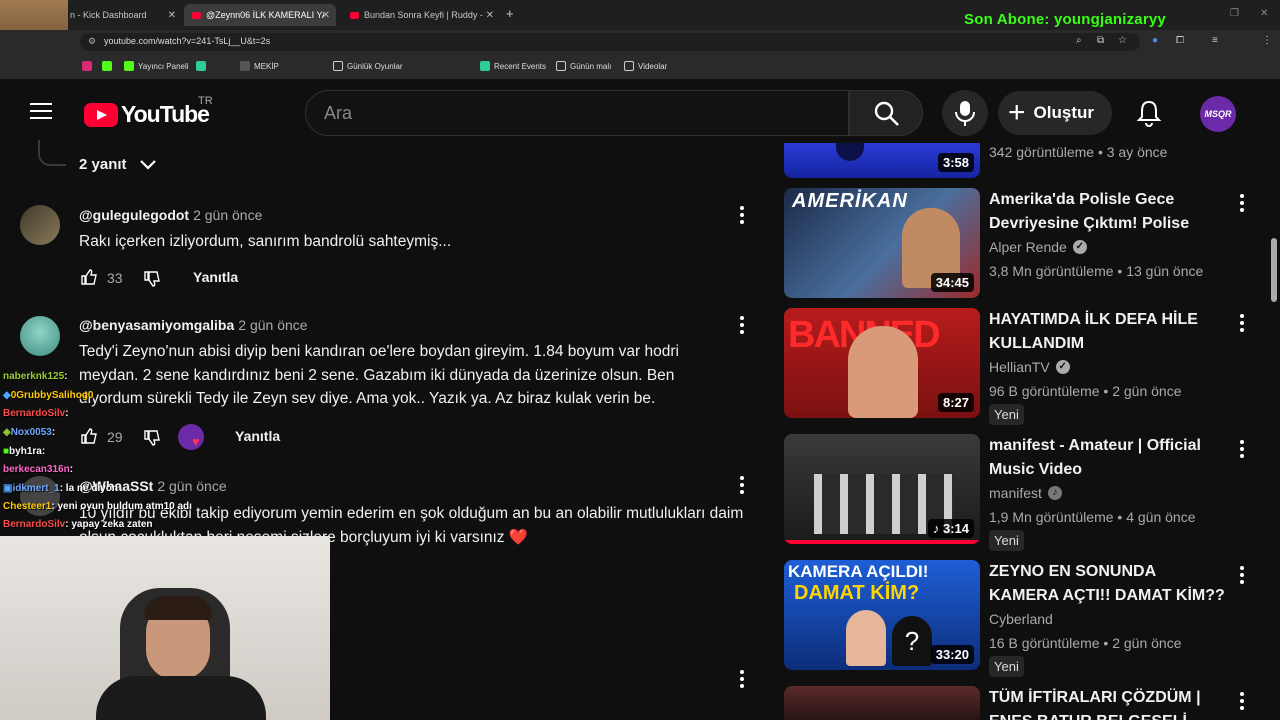 The height and width of the screenshot is (720, 1280). What do you see at coordinates (1028, 247) in the screenshot?
I see `channel-name: Alper Rende` at bounding box center [1028, 247].